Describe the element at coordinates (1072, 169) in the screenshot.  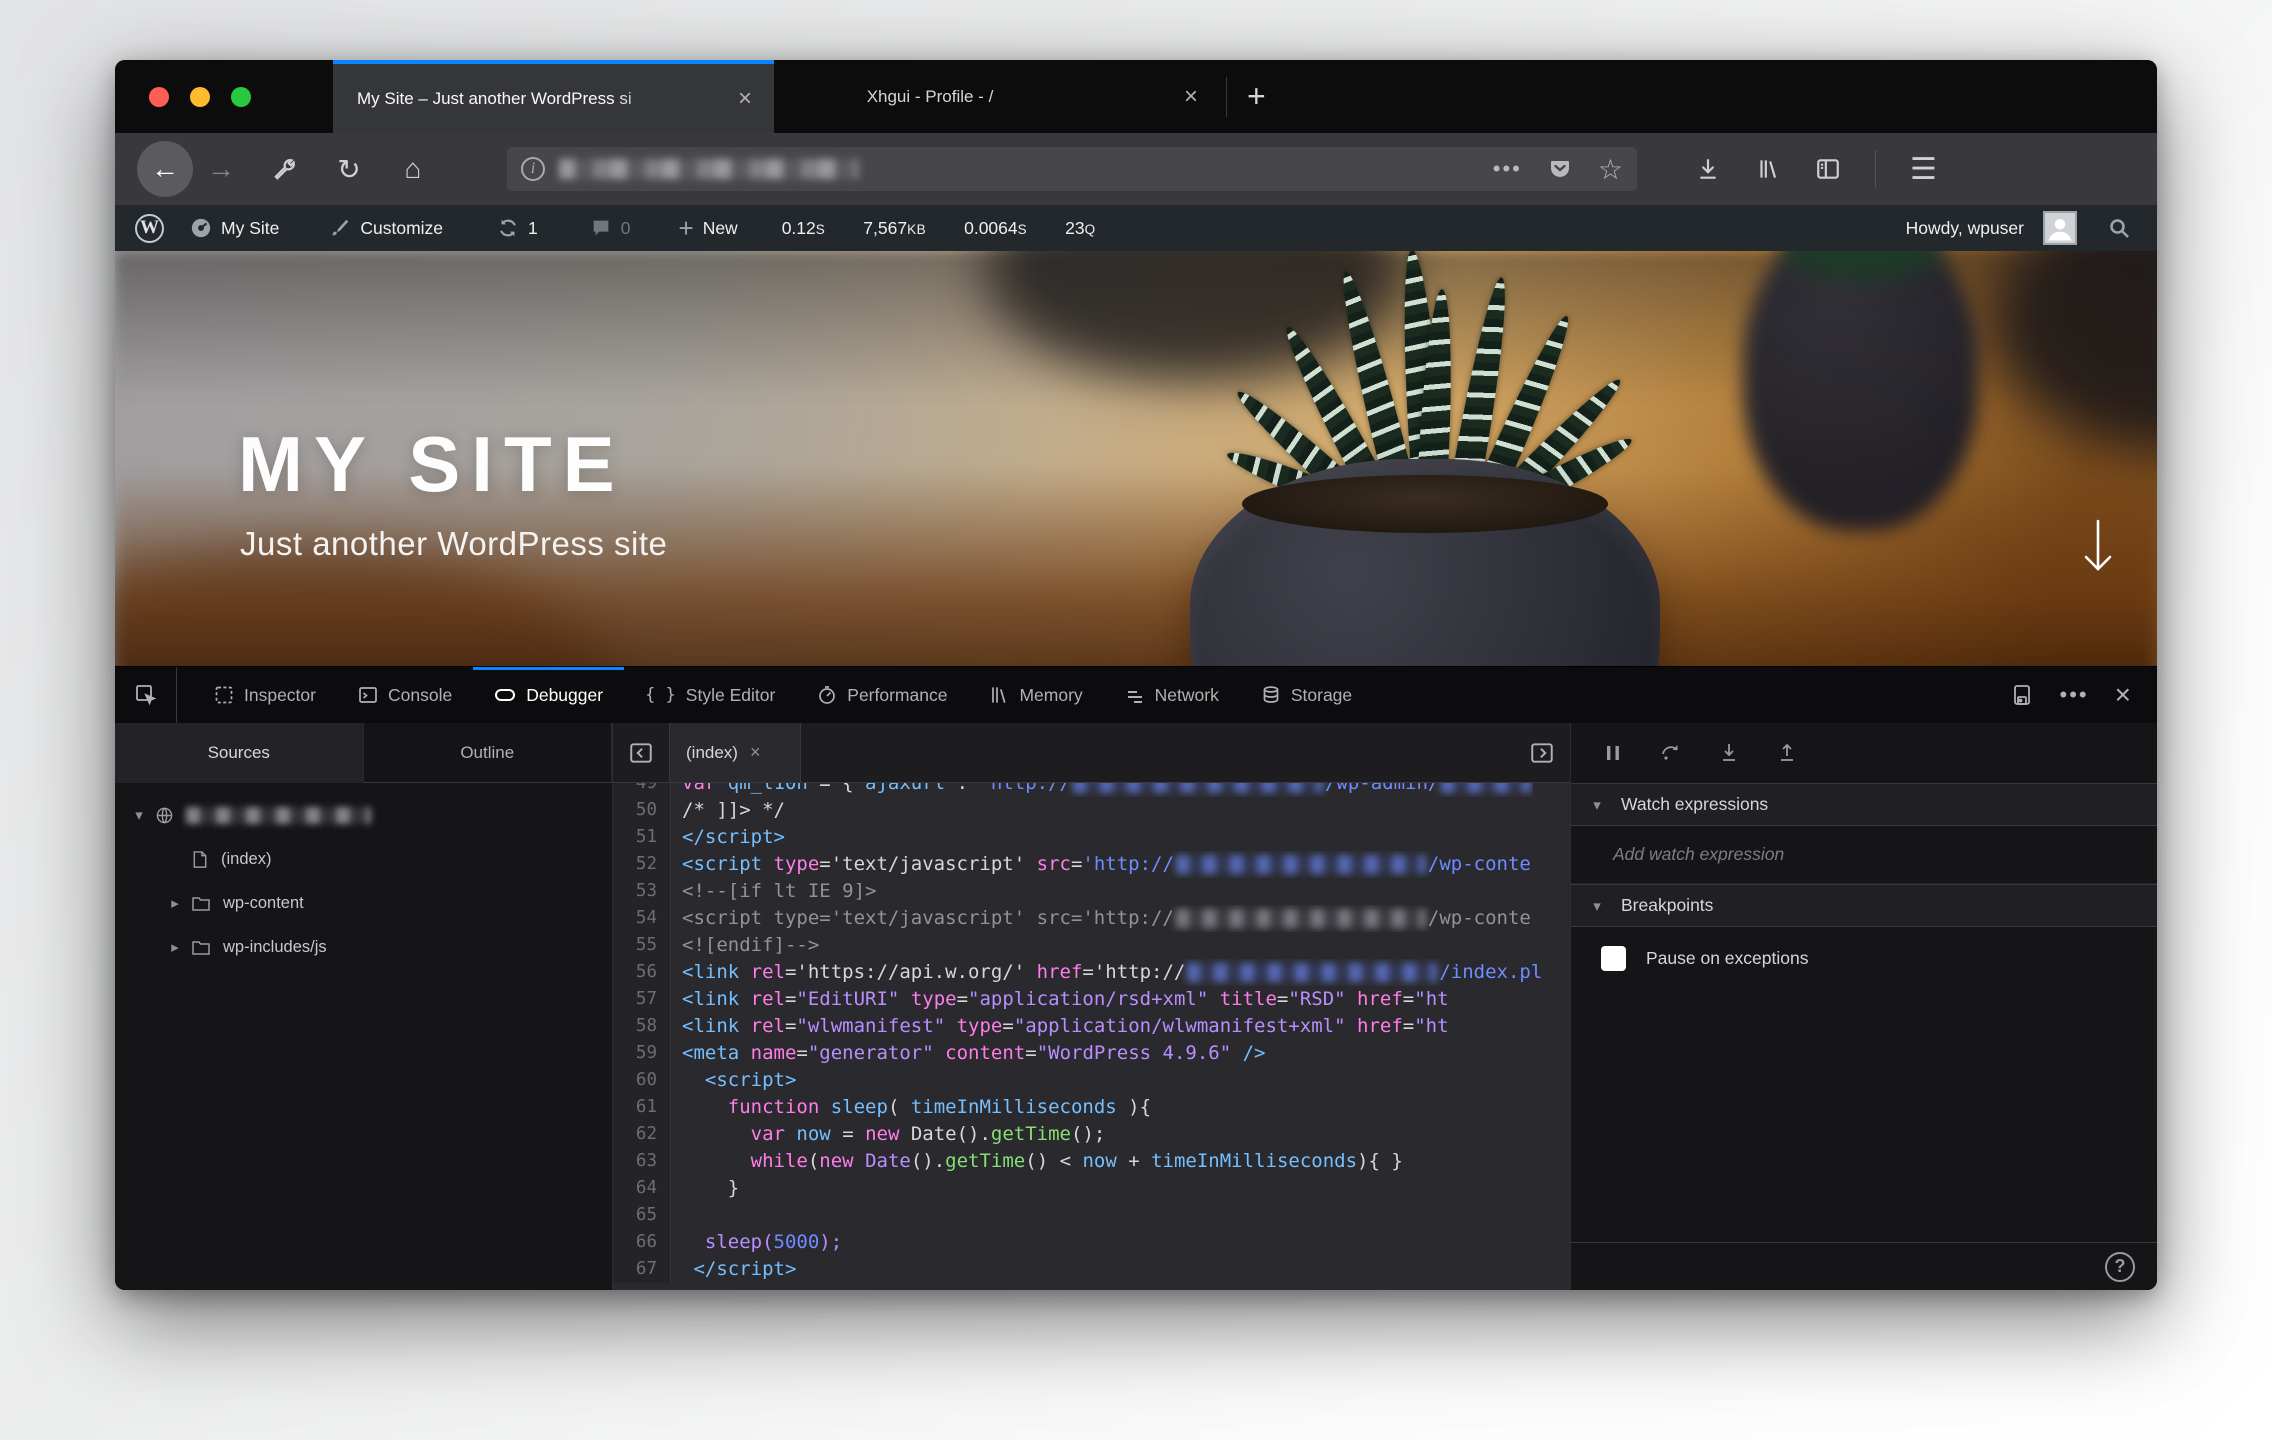
I see `url-bar: i ••• ☆` at that location.